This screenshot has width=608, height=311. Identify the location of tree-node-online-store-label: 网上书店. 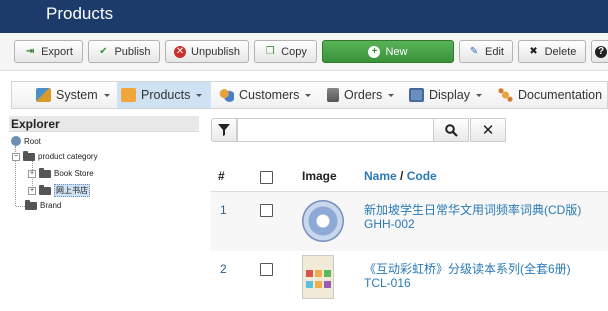
(72, 190).